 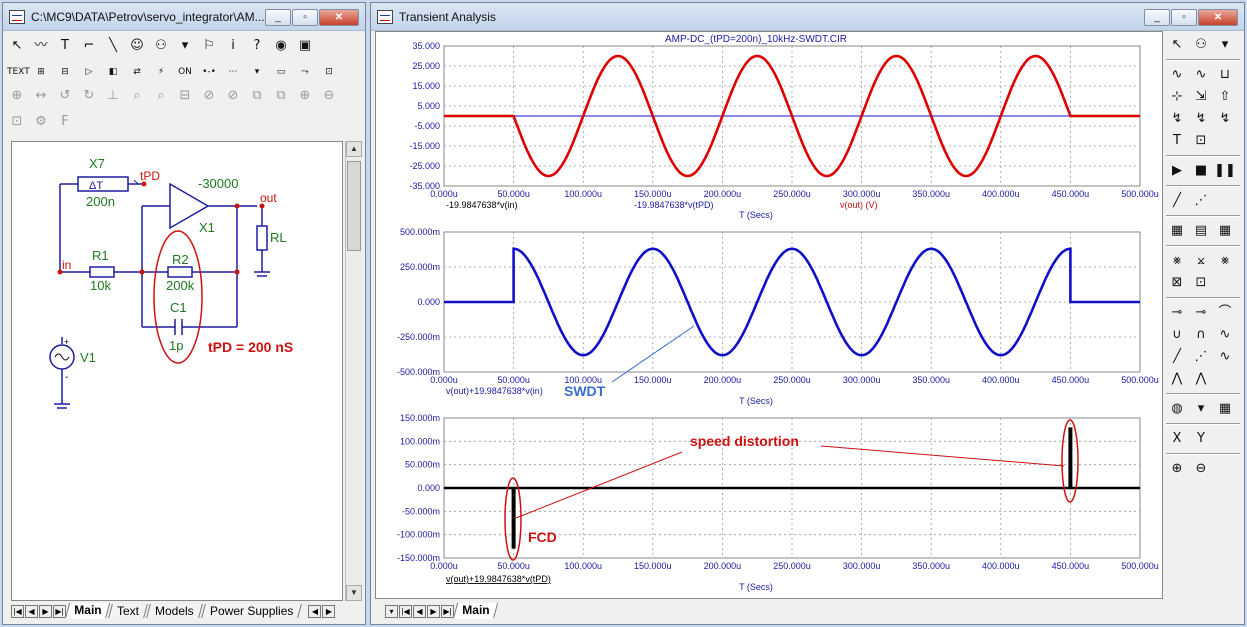 I want to click on analysis-row10-tool-1-icon: ⊡, so click(x=1201, y=283).